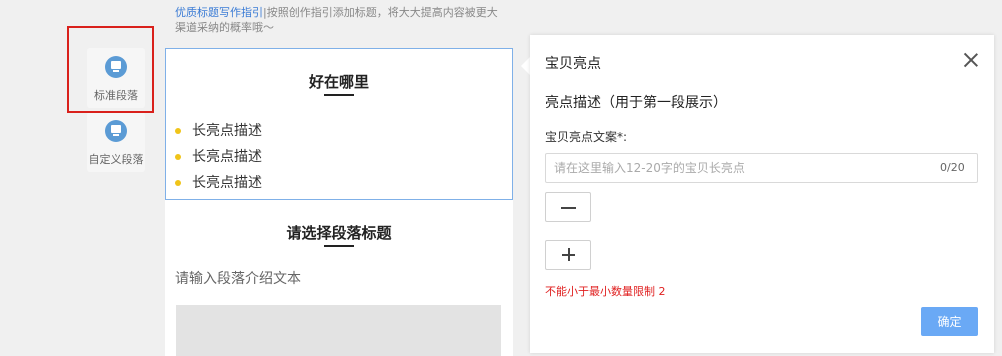 The width and height of the screenshot is (1002, 356). Describe the element at coordinates (568, 255) in the screenshot. I see `add-item-button` at that location.